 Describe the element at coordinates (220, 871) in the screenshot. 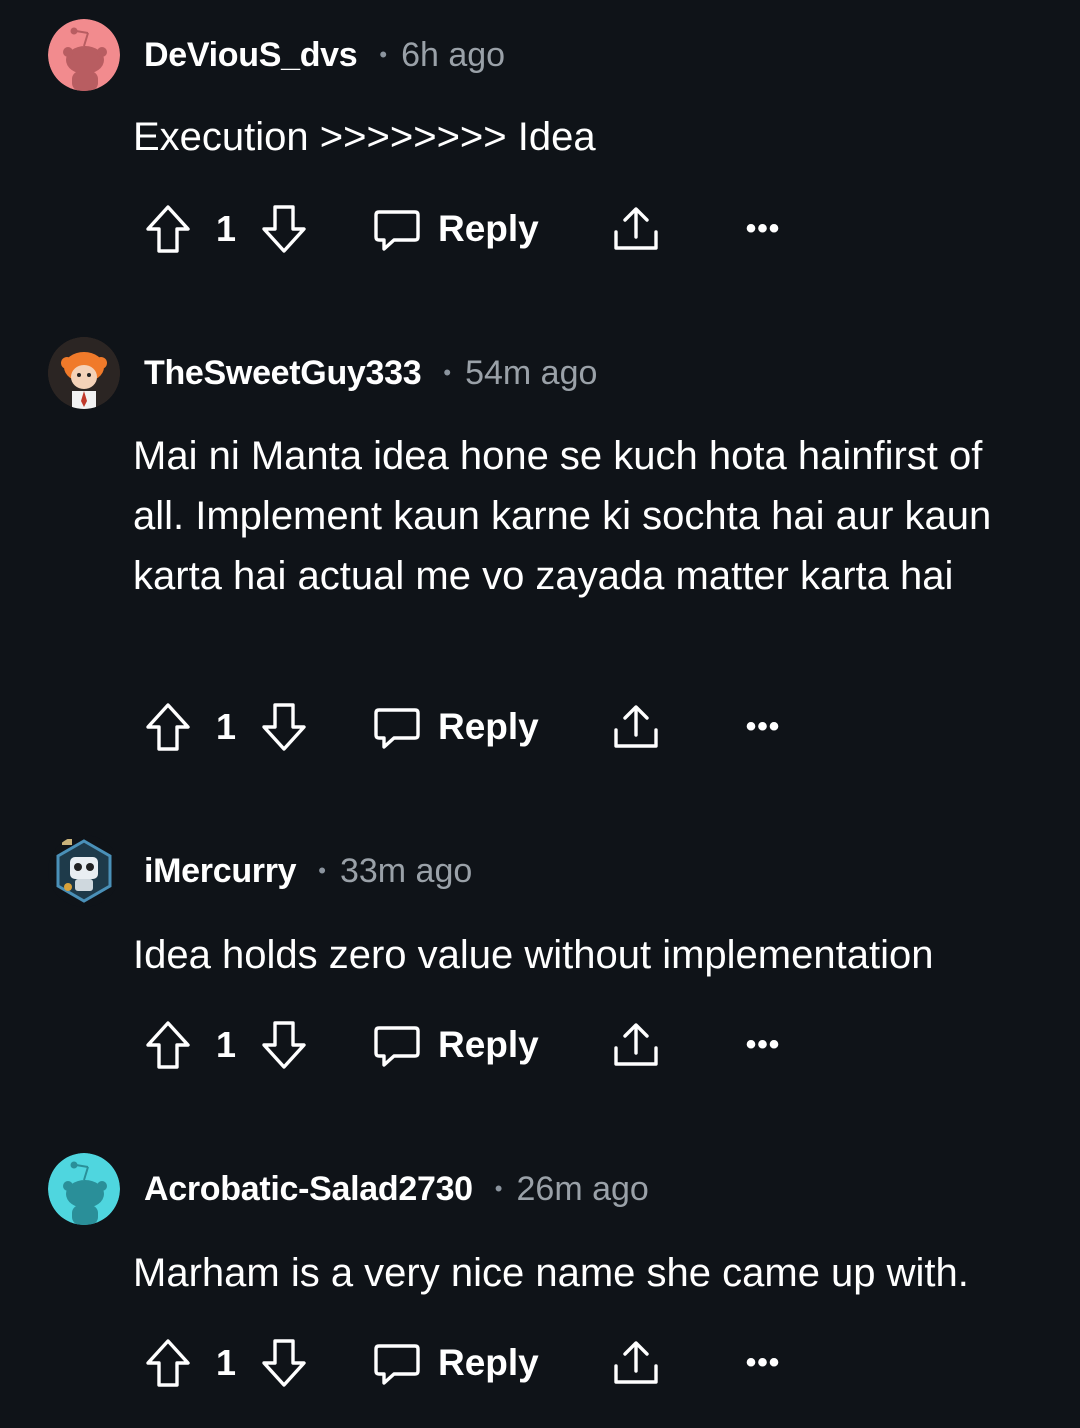

I see `username: iMercurry` at that location.